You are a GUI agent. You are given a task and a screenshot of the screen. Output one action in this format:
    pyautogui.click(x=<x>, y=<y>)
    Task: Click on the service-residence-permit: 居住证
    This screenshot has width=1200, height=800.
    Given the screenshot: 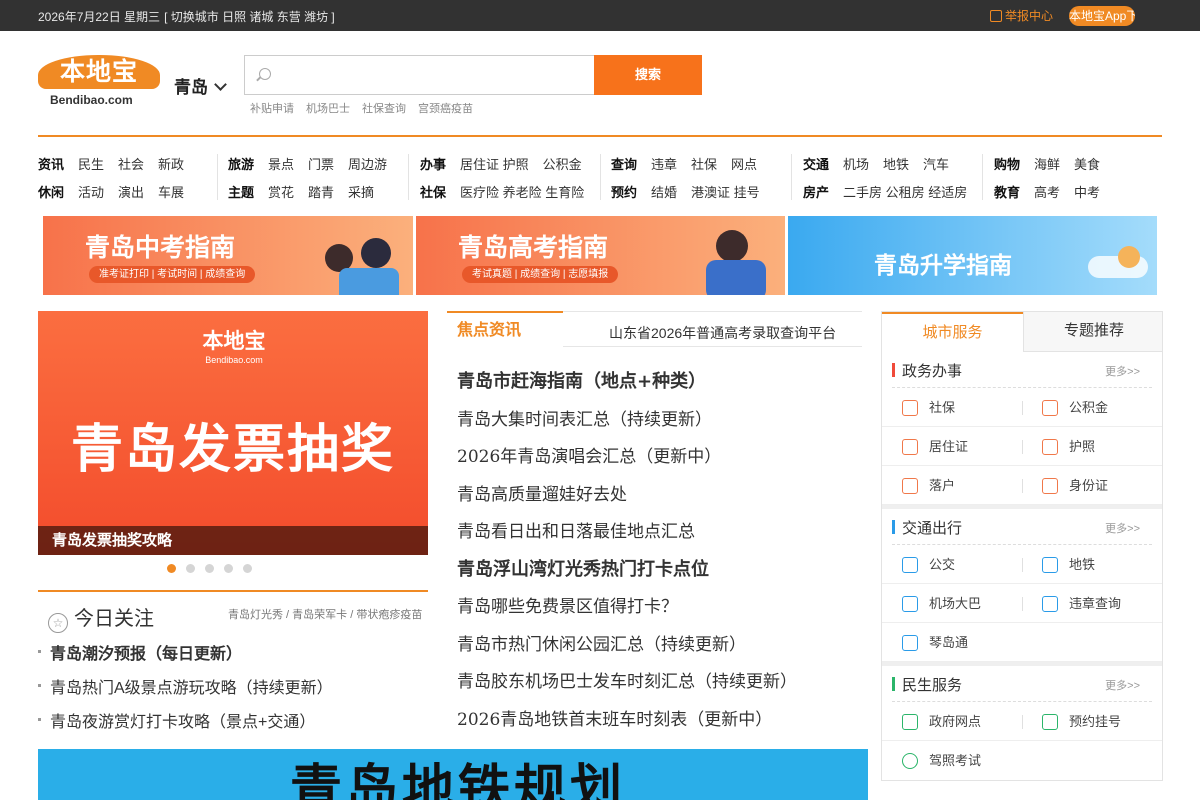 What is the action you would take?
    pyautogui.click(x=952, y=447)
    